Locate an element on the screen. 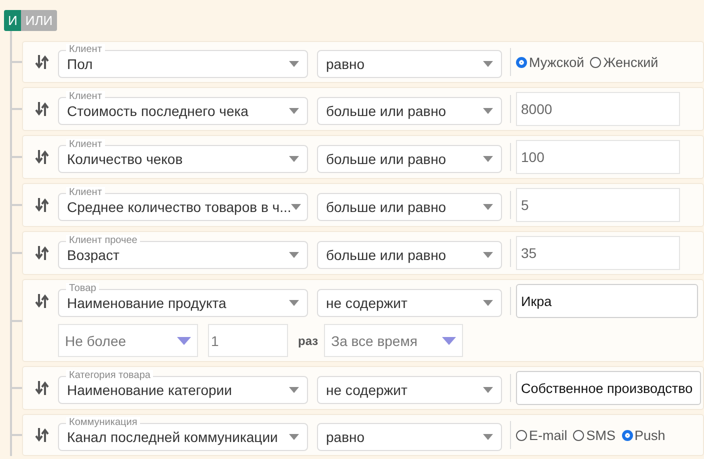 The height and width of the screenshot is (459, 704). field-group-label: Категория товара is located at coordinates (110, 375).